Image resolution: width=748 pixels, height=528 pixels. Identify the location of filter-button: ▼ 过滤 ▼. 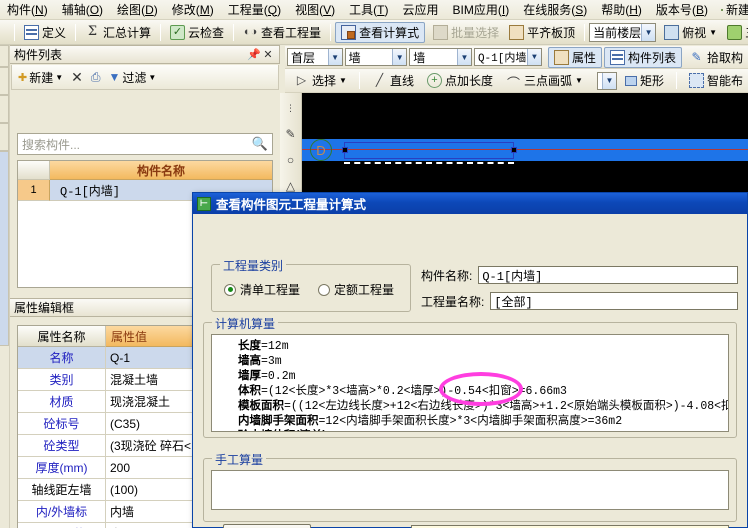
(133, 77).